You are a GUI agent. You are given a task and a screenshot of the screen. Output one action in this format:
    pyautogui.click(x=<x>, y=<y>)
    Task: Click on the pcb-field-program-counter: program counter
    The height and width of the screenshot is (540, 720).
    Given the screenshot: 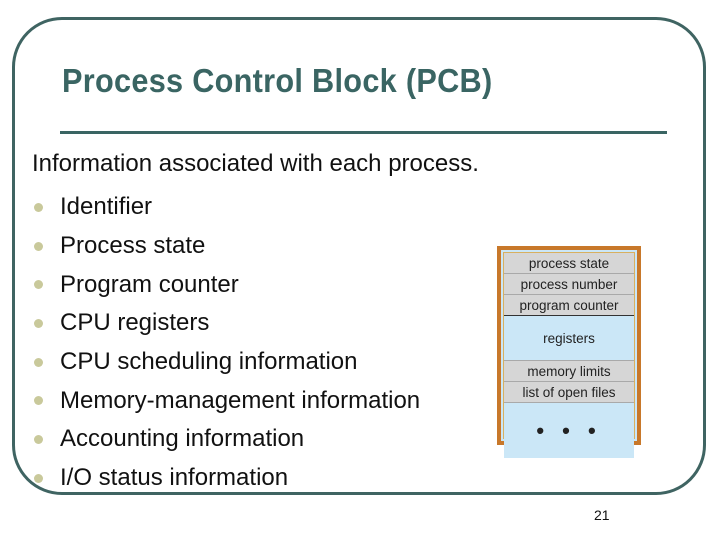 What is the action you would take?
    pyautogui.click(x=569, y=305)
    